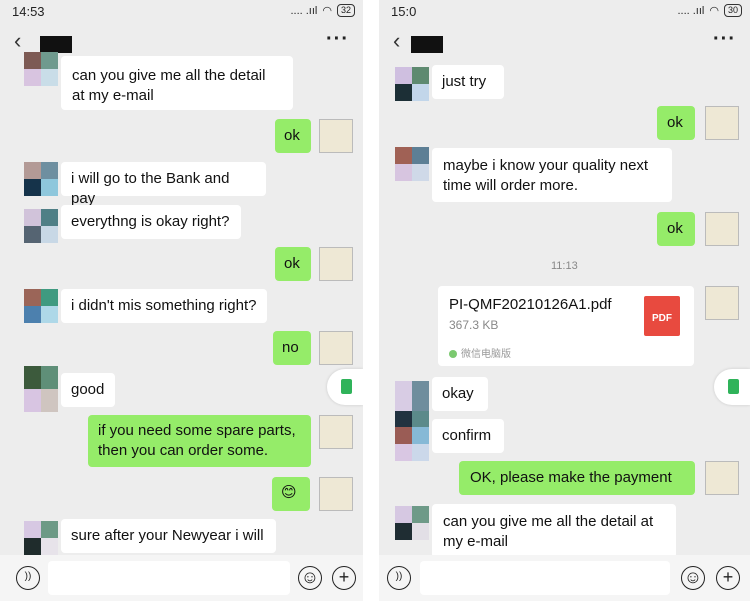  Describe the element at coordinates (732, 10) in the screenshot. I see `battery-icon: 30` at that location.